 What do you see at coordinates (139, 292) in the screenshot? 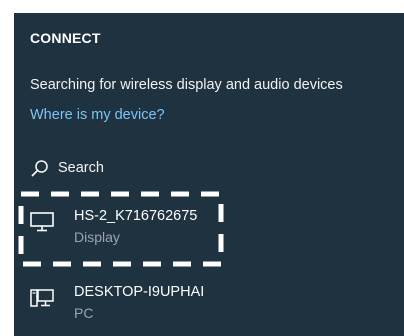
I see `device-name: DESKTOP-I9UPHAI` at bounding box center [139, 292].